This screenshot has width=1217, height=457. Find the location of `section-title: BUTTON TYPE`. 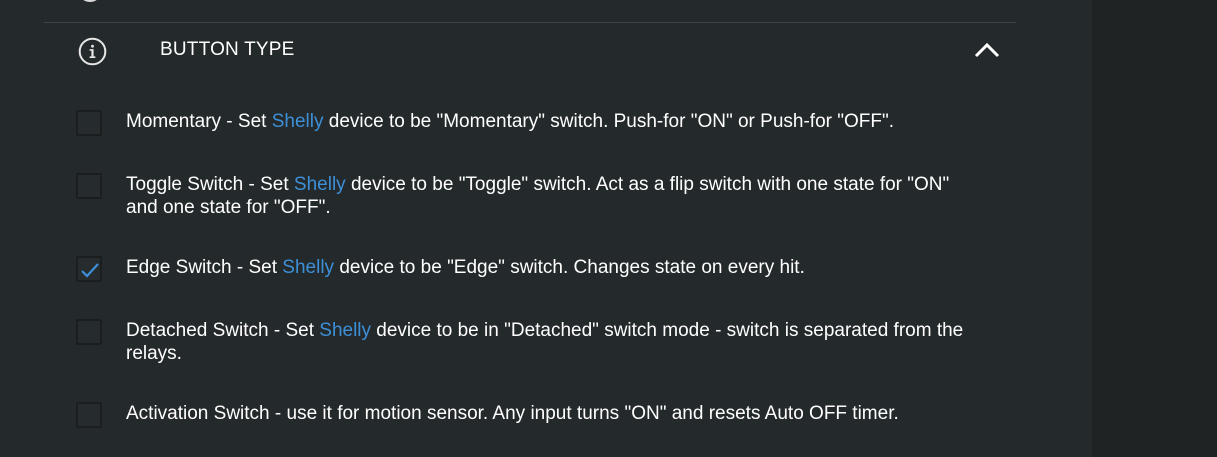

section-title: BUTTON TYPE is located at coordinates (227, 49).